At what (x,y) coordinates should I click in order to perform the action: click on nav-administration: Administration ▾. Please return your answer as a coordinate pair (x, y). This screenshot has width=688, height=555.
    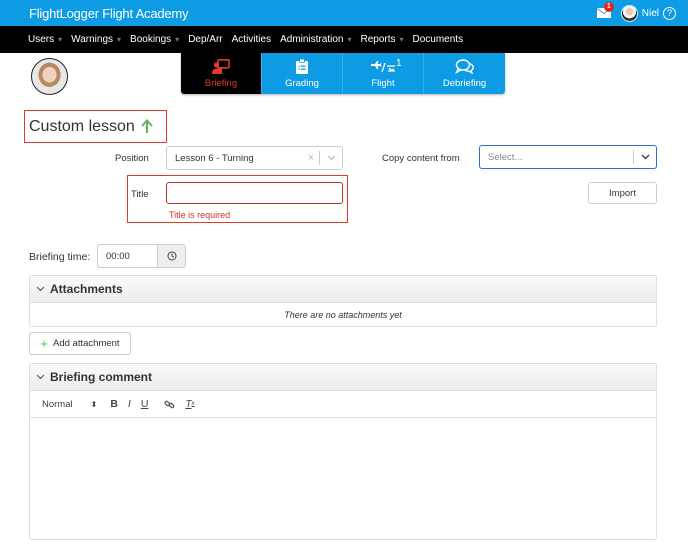
    Looking at the image, I should click on (315, 39).